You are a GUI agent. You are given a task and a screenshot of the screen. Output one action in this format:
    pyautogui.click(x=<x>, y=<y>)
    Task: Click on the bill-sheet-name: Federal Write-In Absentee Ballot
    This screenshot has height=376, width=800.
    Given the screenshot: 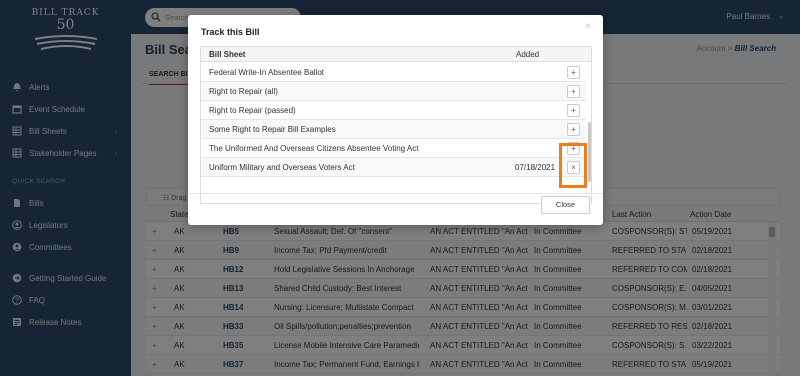 What is the action you would take?
    pyautogui.click(x=267, y=72)
    